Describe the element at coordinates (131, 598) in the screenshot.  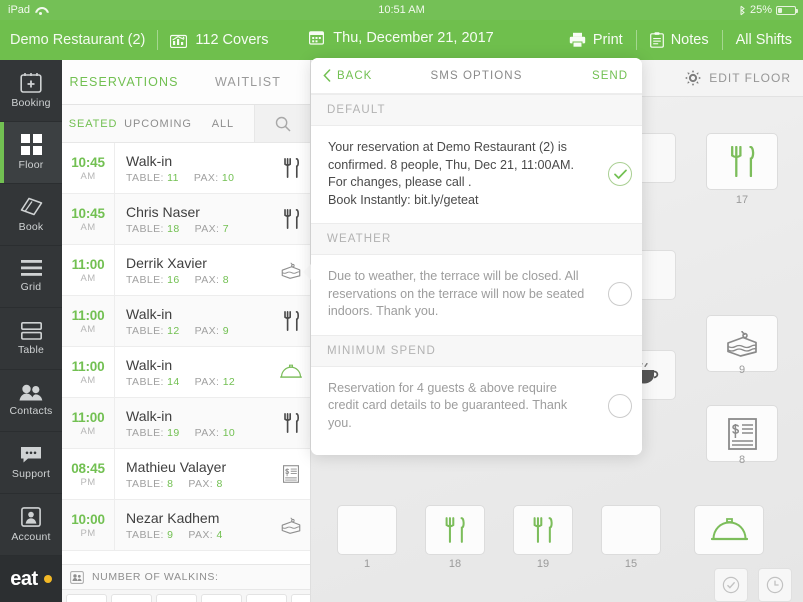
I see `walkin-number-button: 9` at that location.